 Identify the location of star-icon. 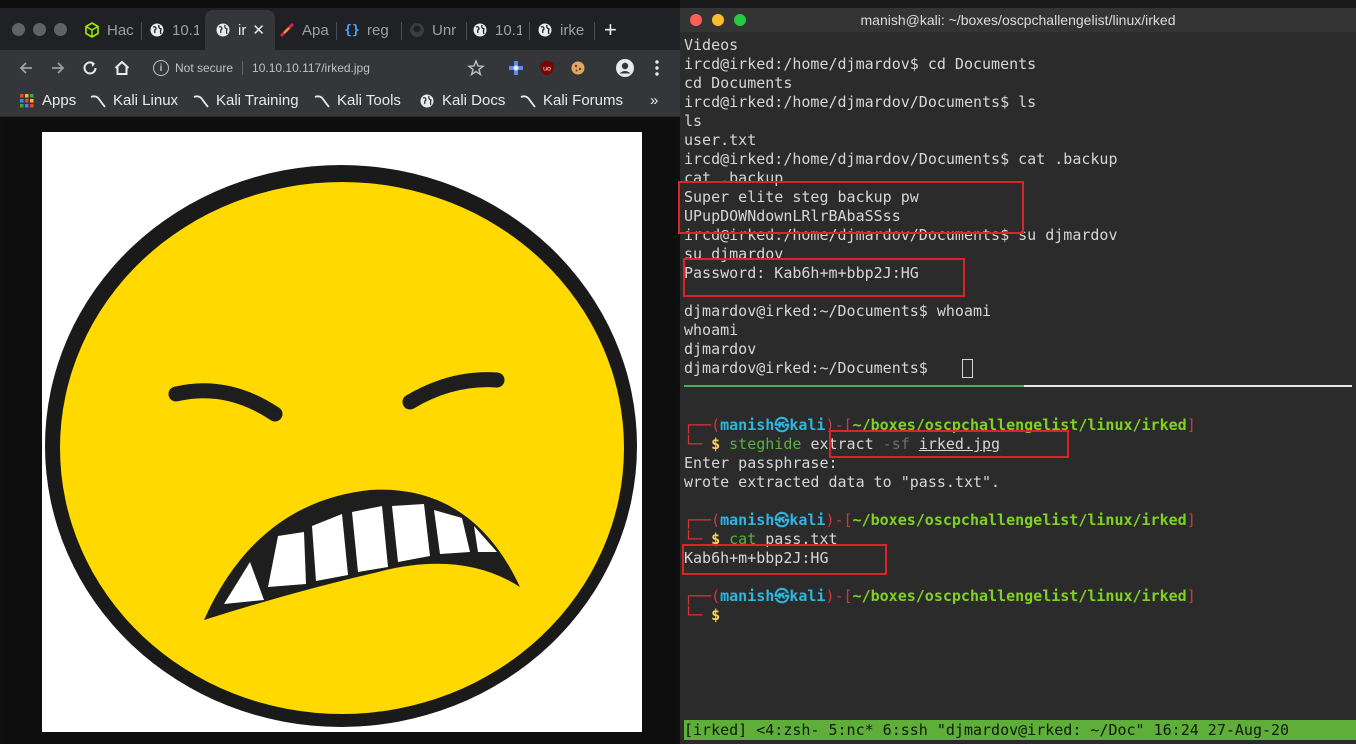
(476, 68).